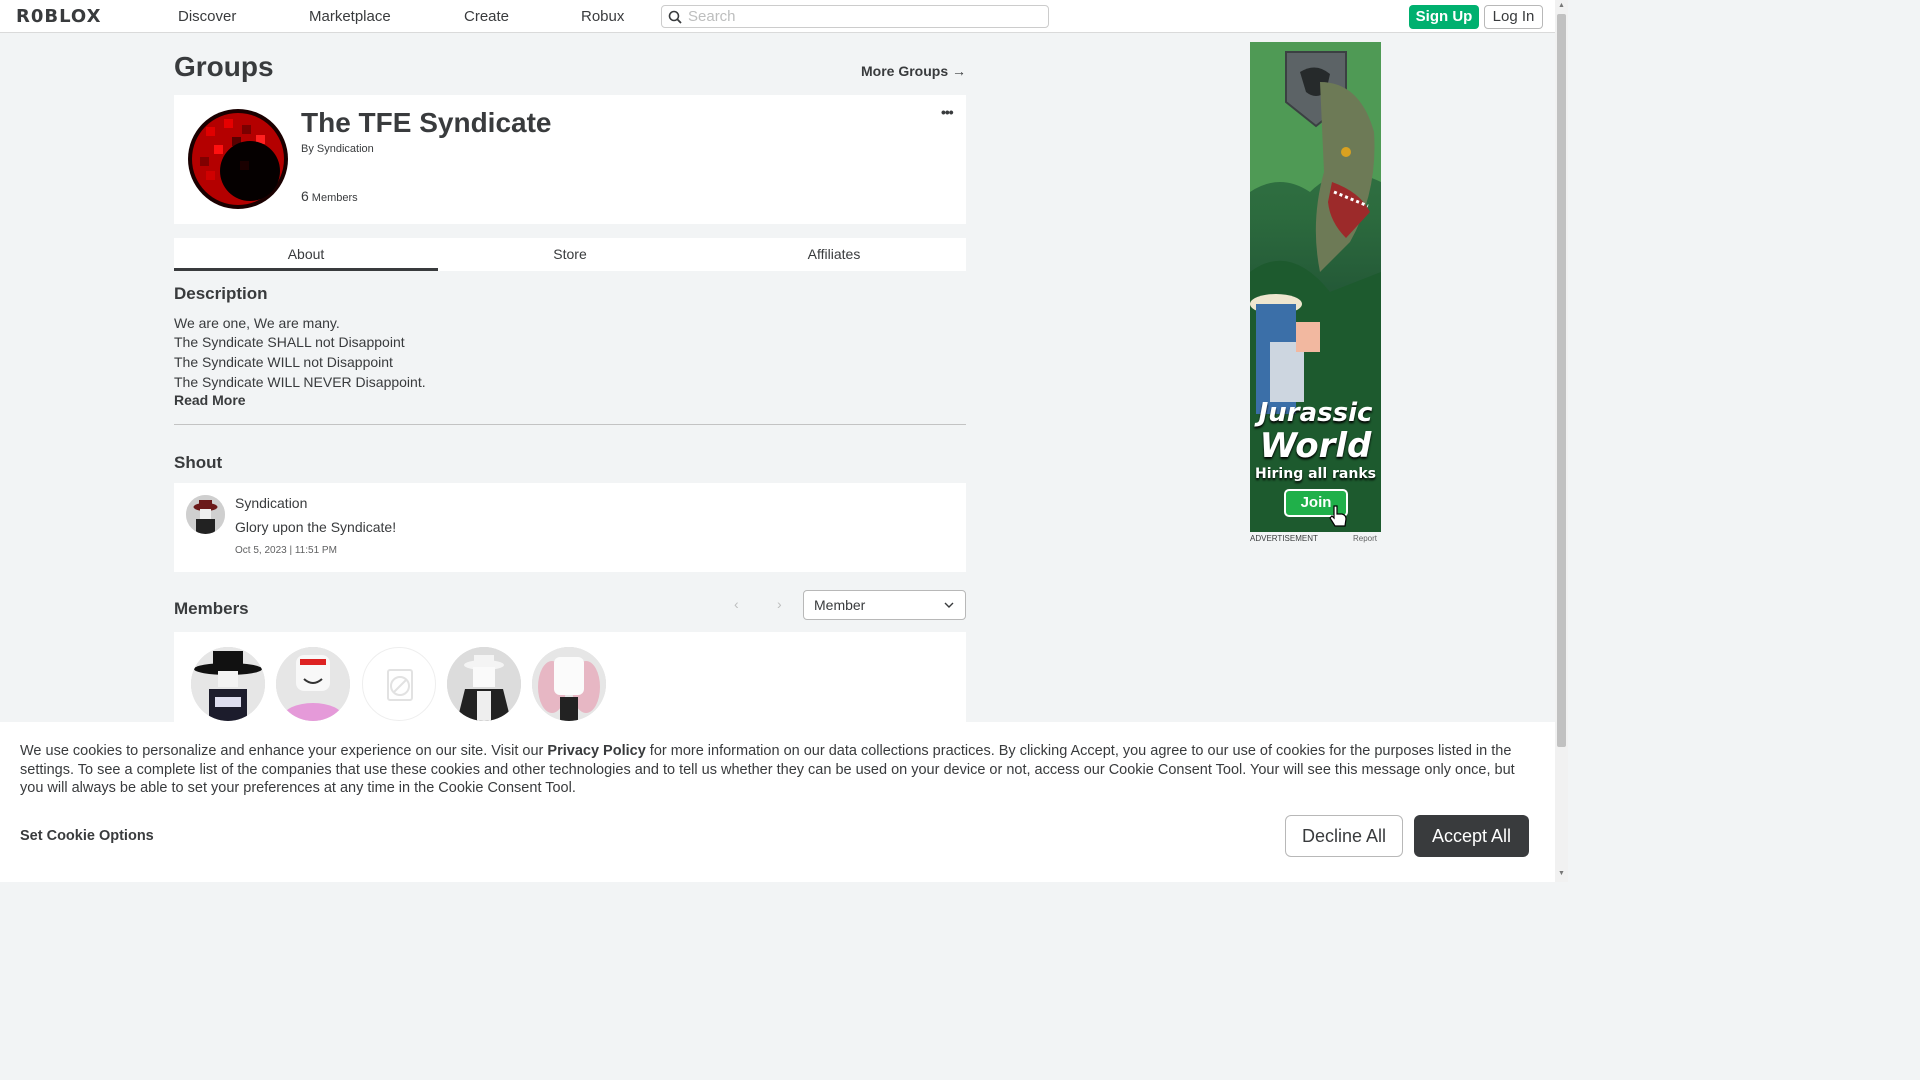 This screenshot has height=1080, width=1920. What do you see at coordinates (289, 342) in the screenshot?
I see `description-line: The Syndicate SHALL not Disappoint` at bounding box center [289, 342].